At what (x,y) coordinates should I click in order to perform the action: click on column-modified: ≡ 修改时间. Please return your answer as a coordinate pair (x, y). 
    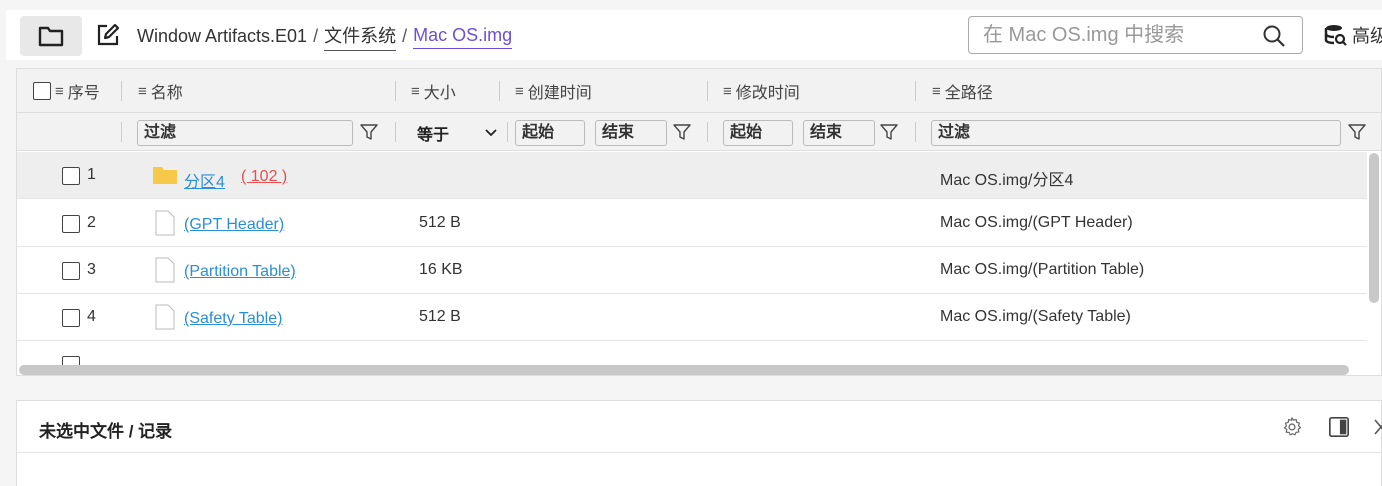
    Looking at the image, I should click on (761, 91).